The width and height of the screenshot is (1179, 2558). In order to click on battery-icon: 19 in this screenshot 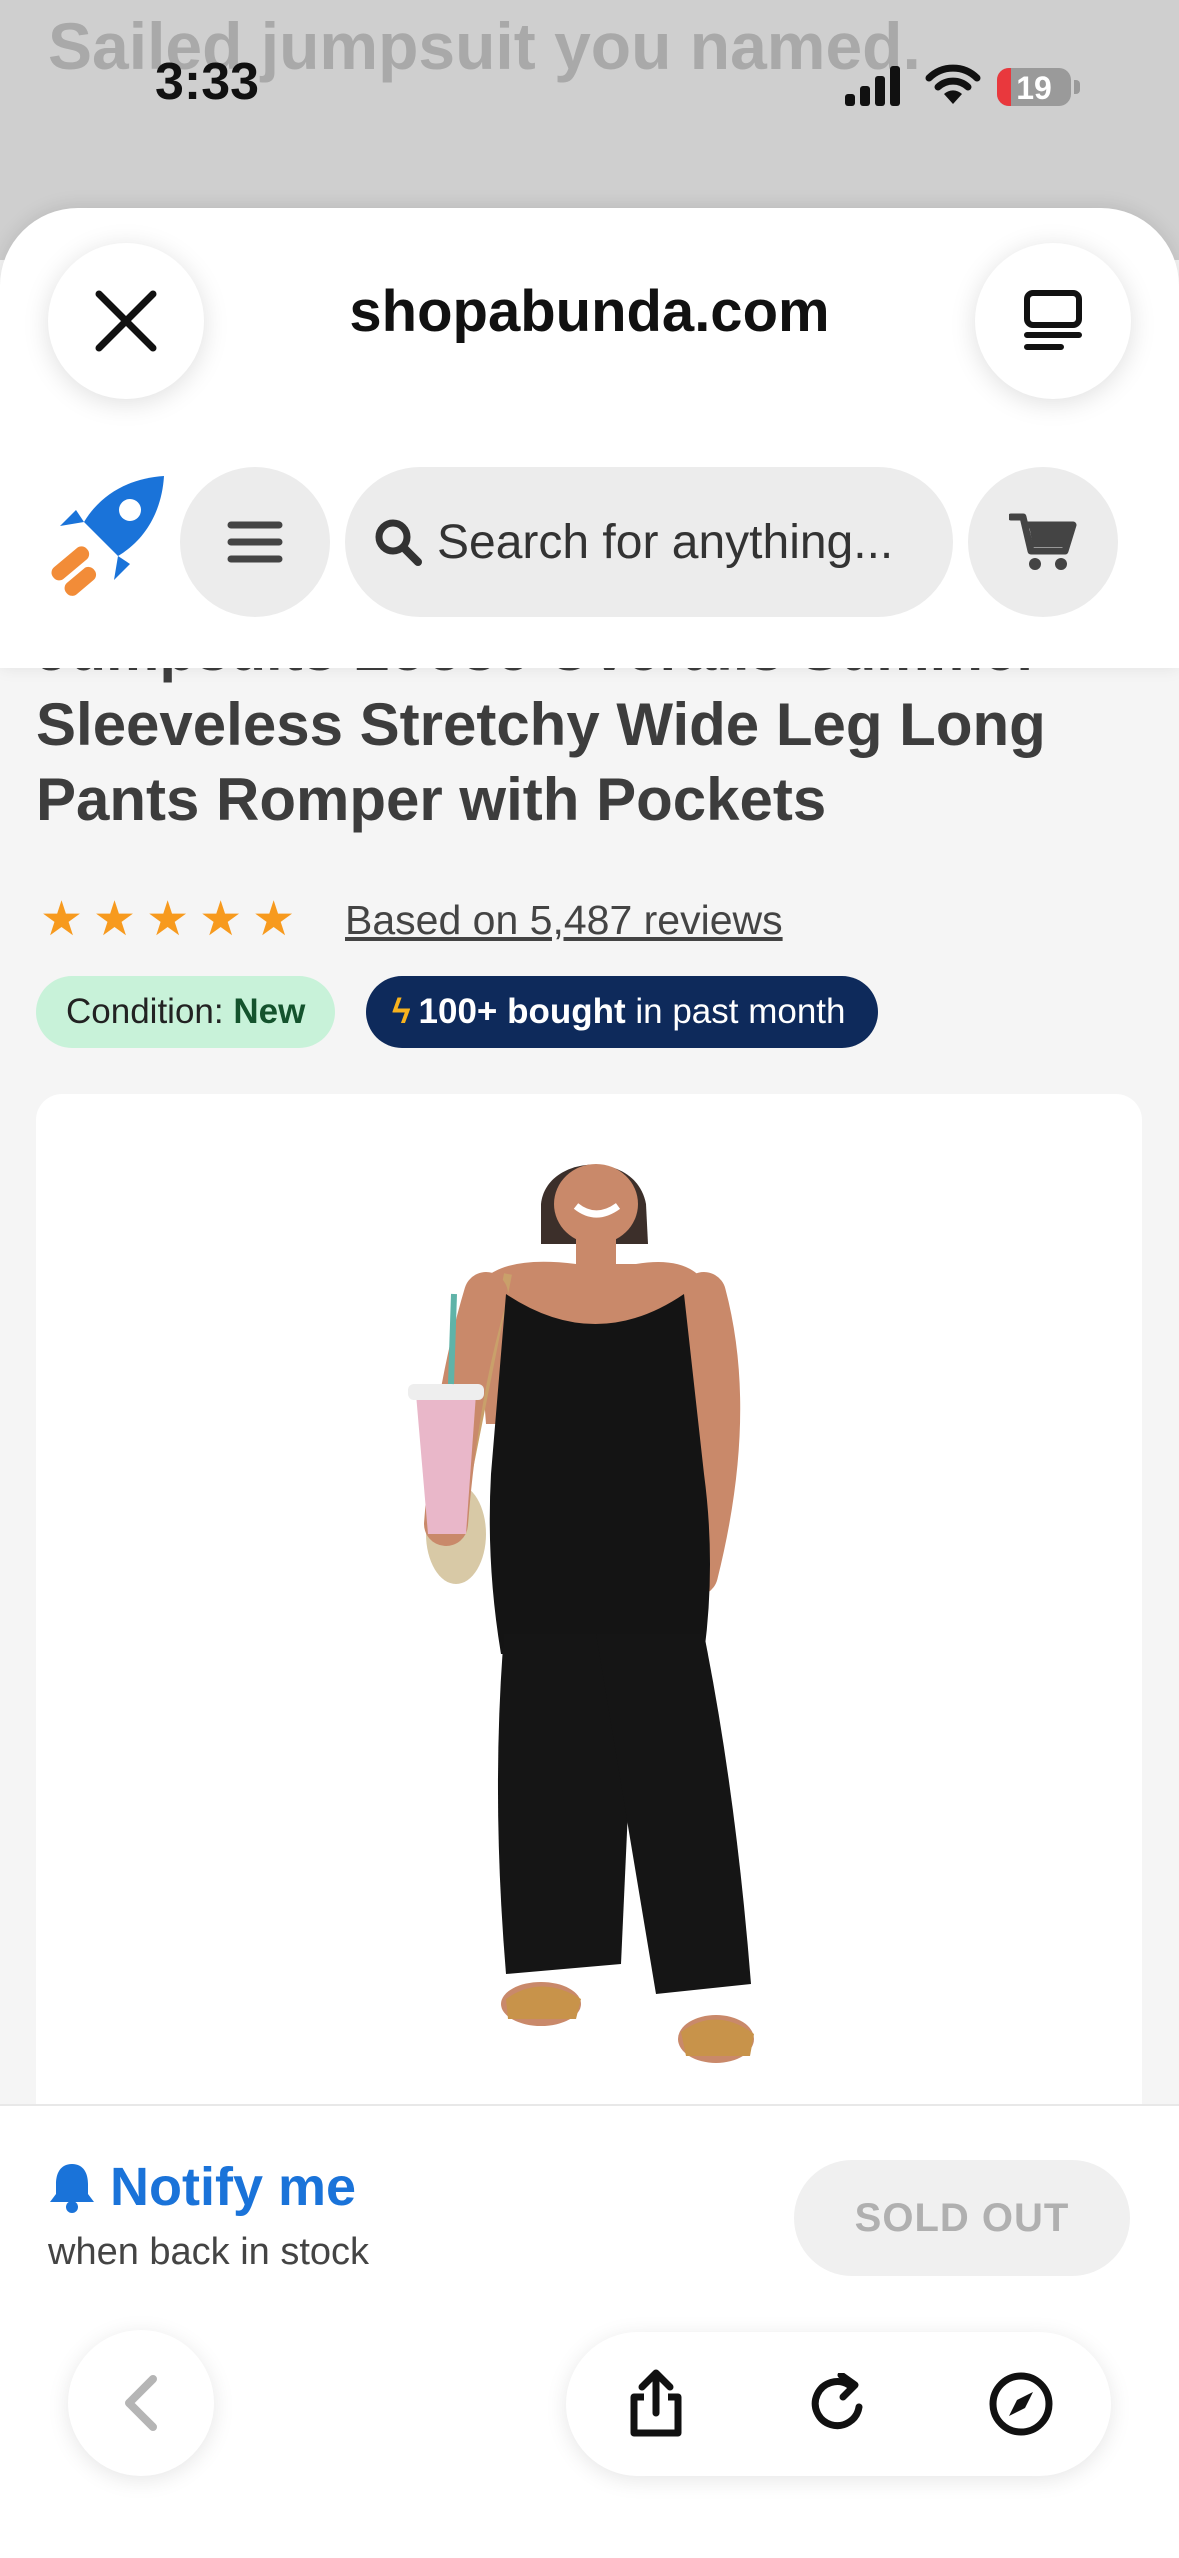, I will do `click(1034, 87)`.